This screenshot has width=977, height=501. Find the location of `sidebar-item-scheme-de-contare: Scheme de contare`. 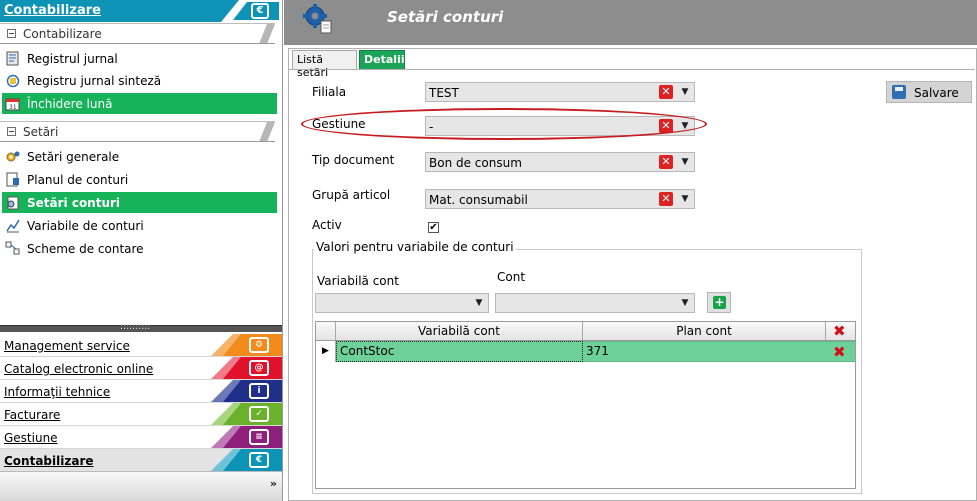

sidebar-item-scheme-de-contare: Scheme de contare is located at coordinates (139, 248).